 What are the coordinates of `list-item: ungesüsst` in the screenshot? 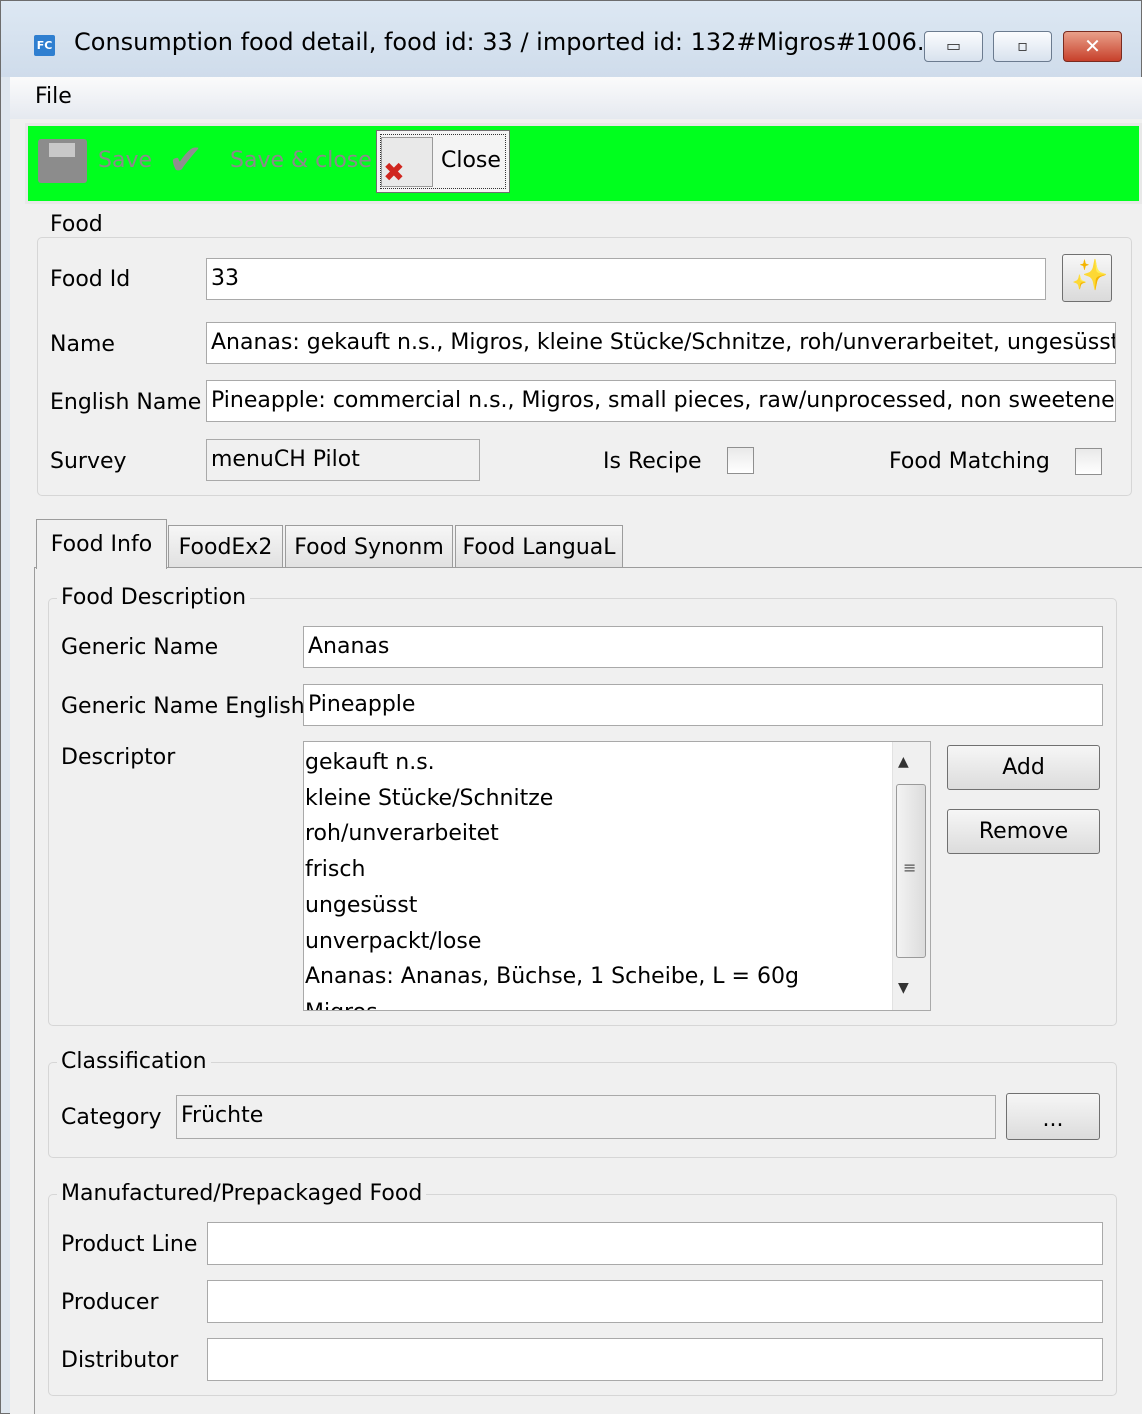 It's located at (361, 905).